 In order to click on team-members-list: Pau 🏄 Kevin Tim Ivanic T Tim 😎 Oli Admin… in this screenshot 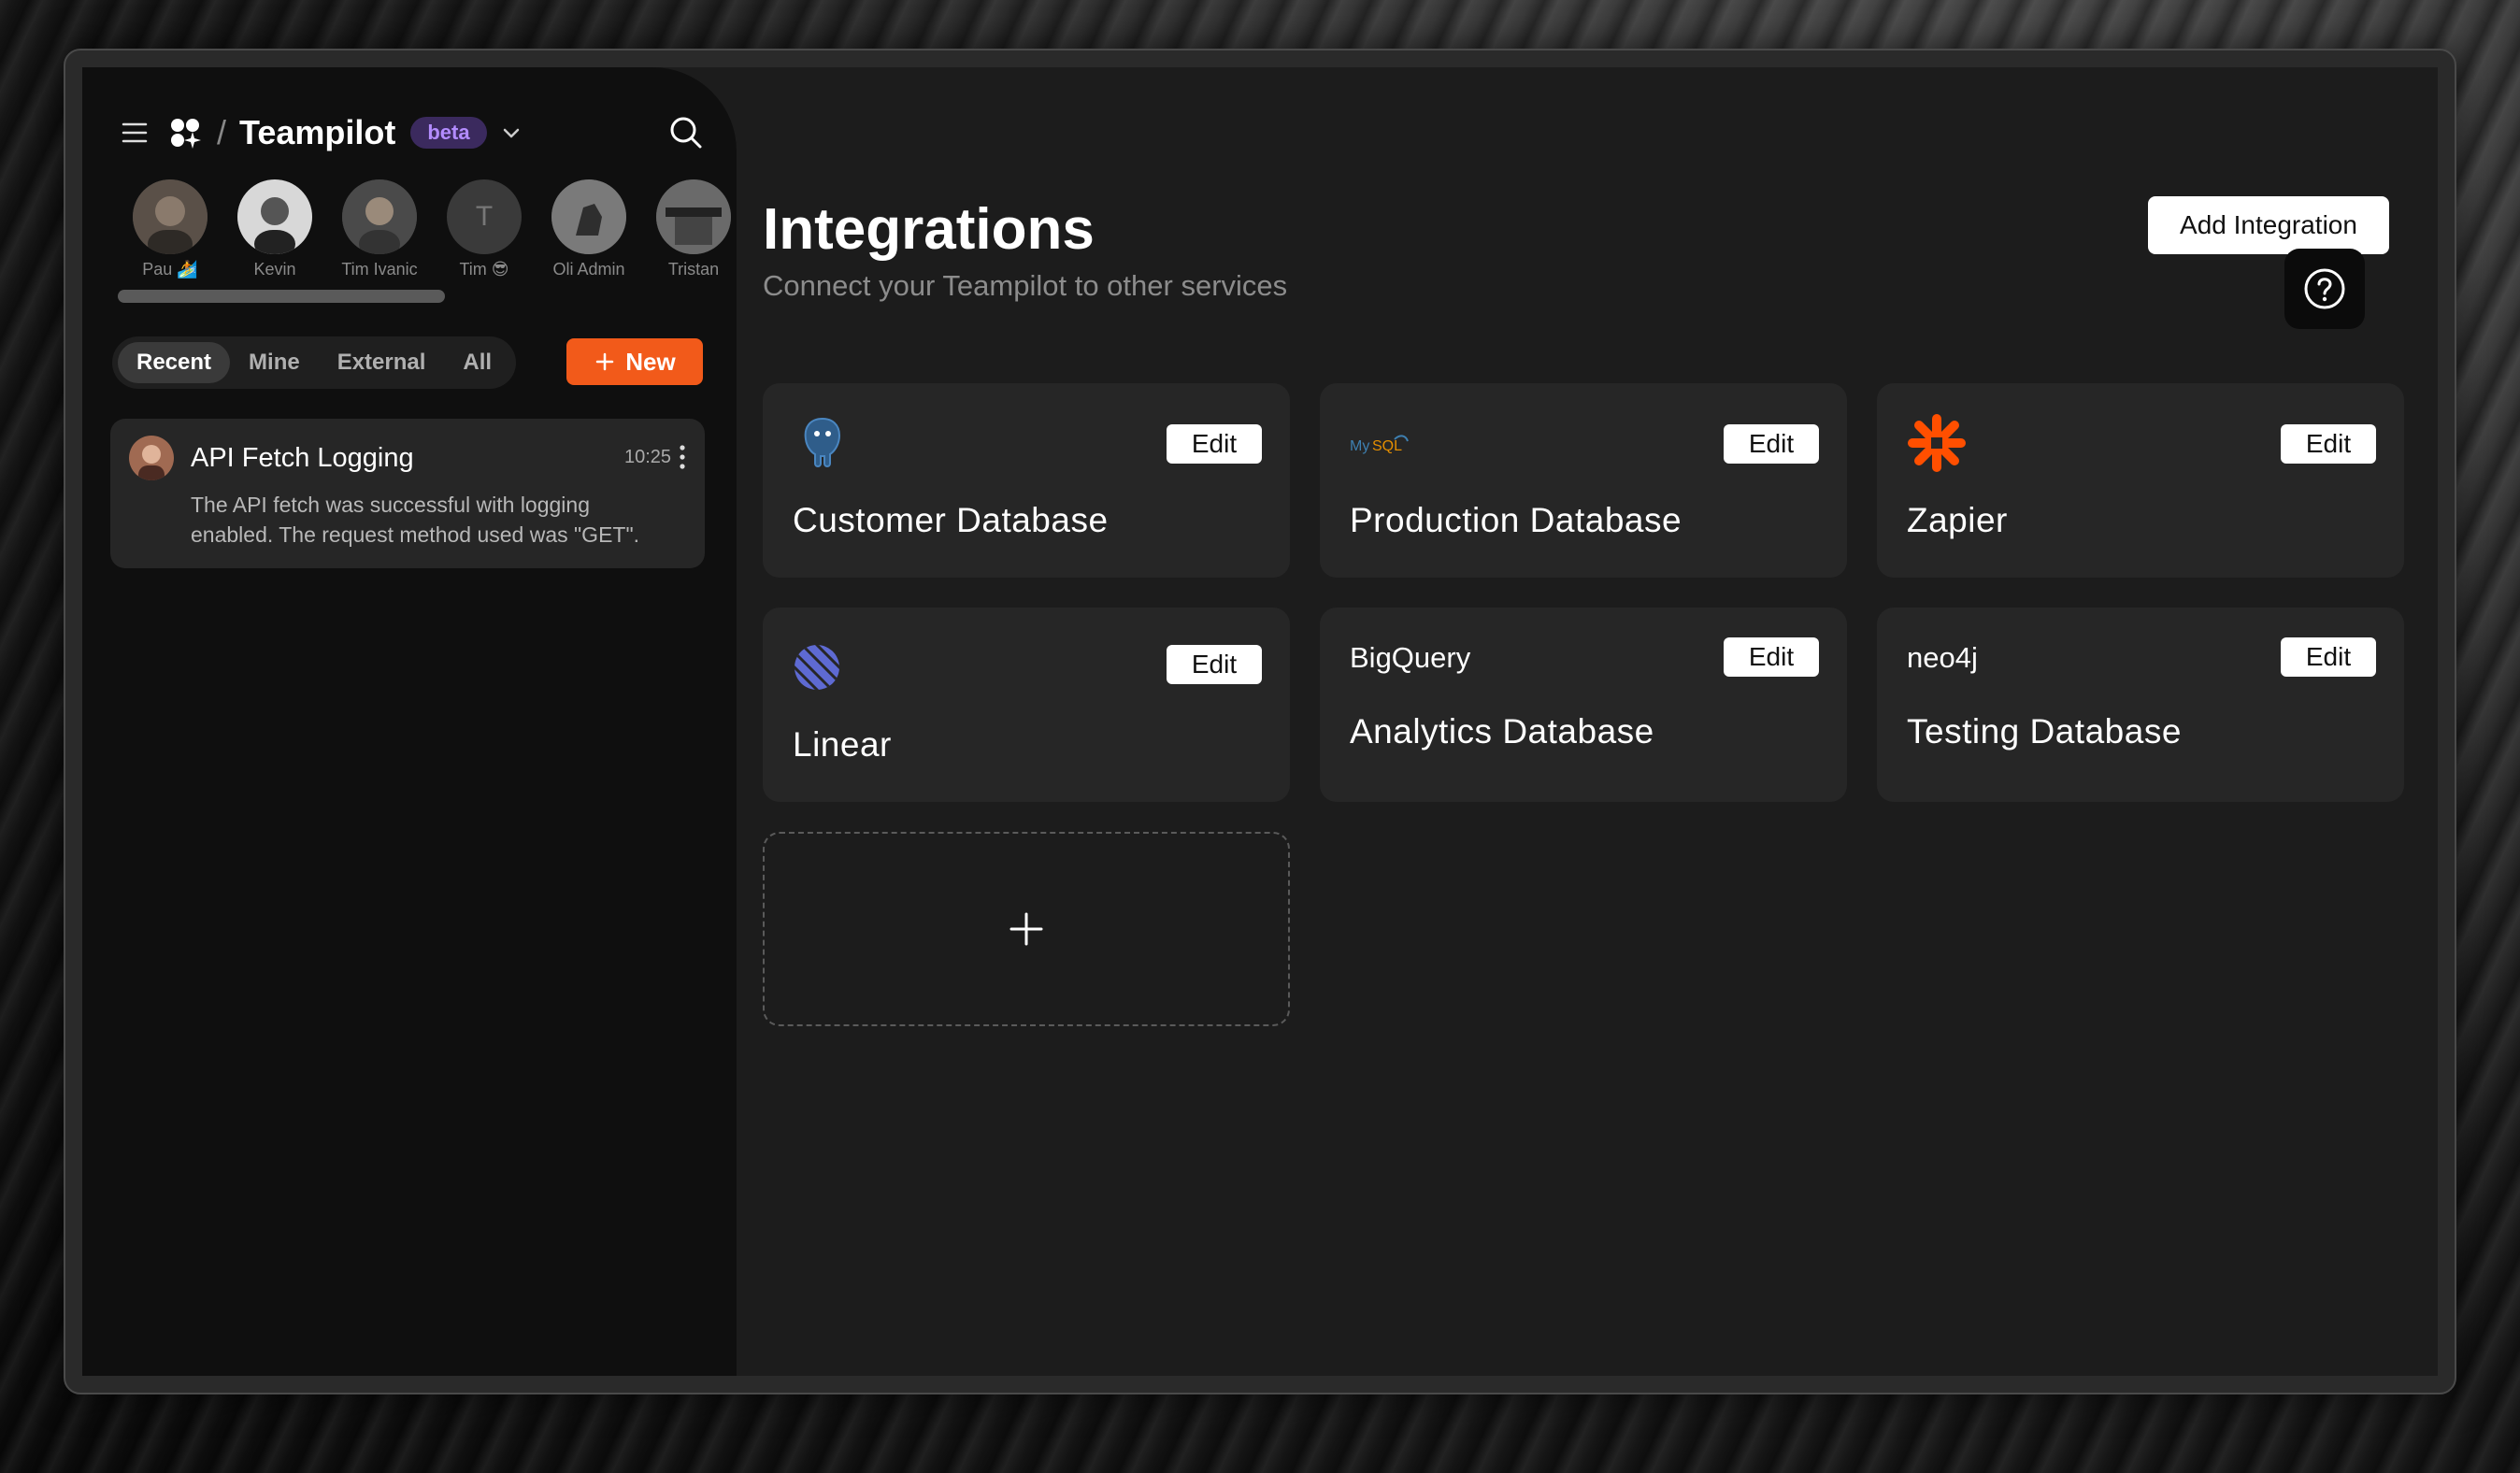, I will do `click(427, 230)`.